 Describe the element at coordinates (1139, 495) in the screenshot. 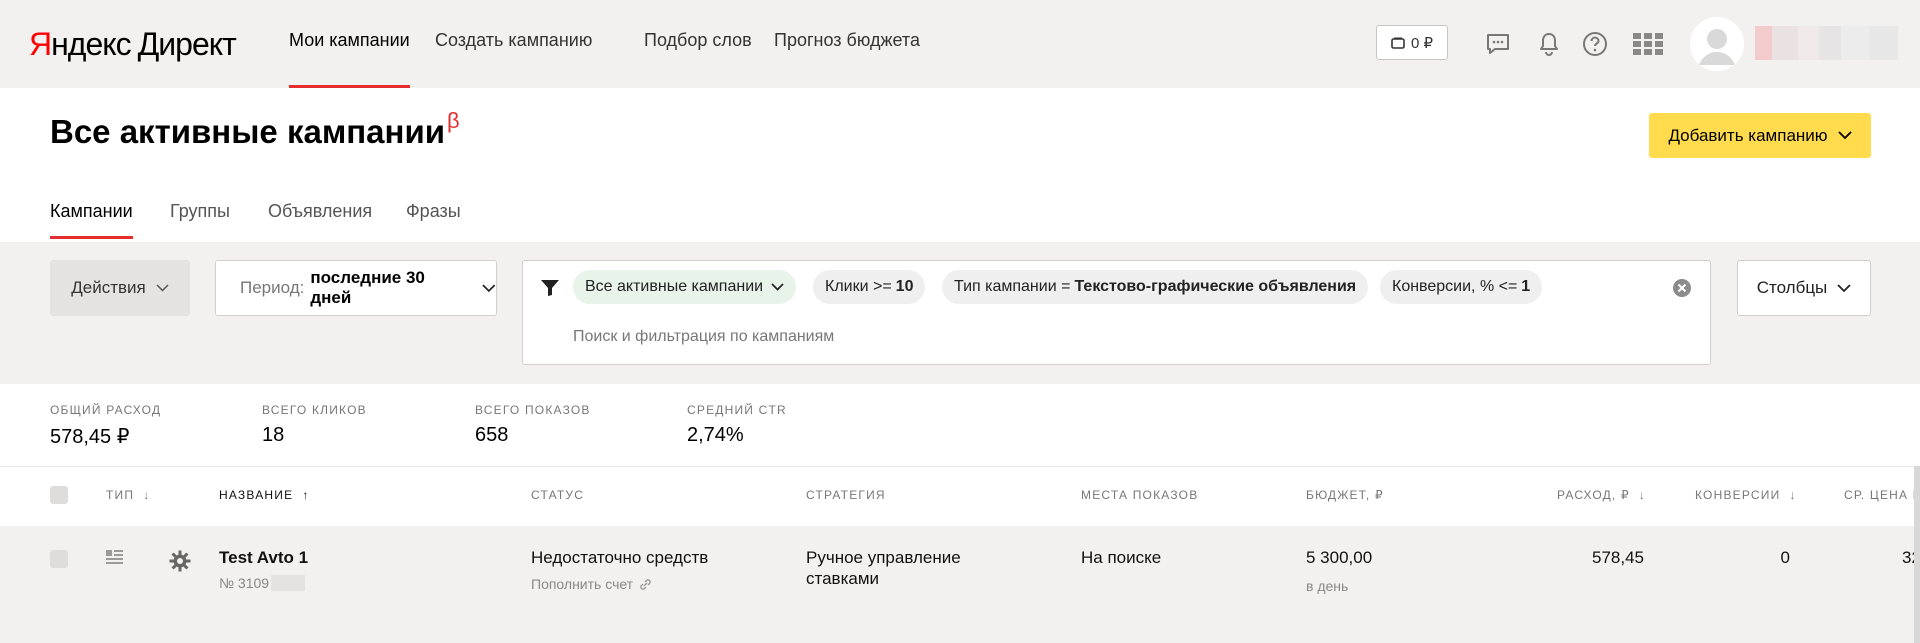

I see `column-header-places: МЕСТА ПОКАЗОВ` at that location.